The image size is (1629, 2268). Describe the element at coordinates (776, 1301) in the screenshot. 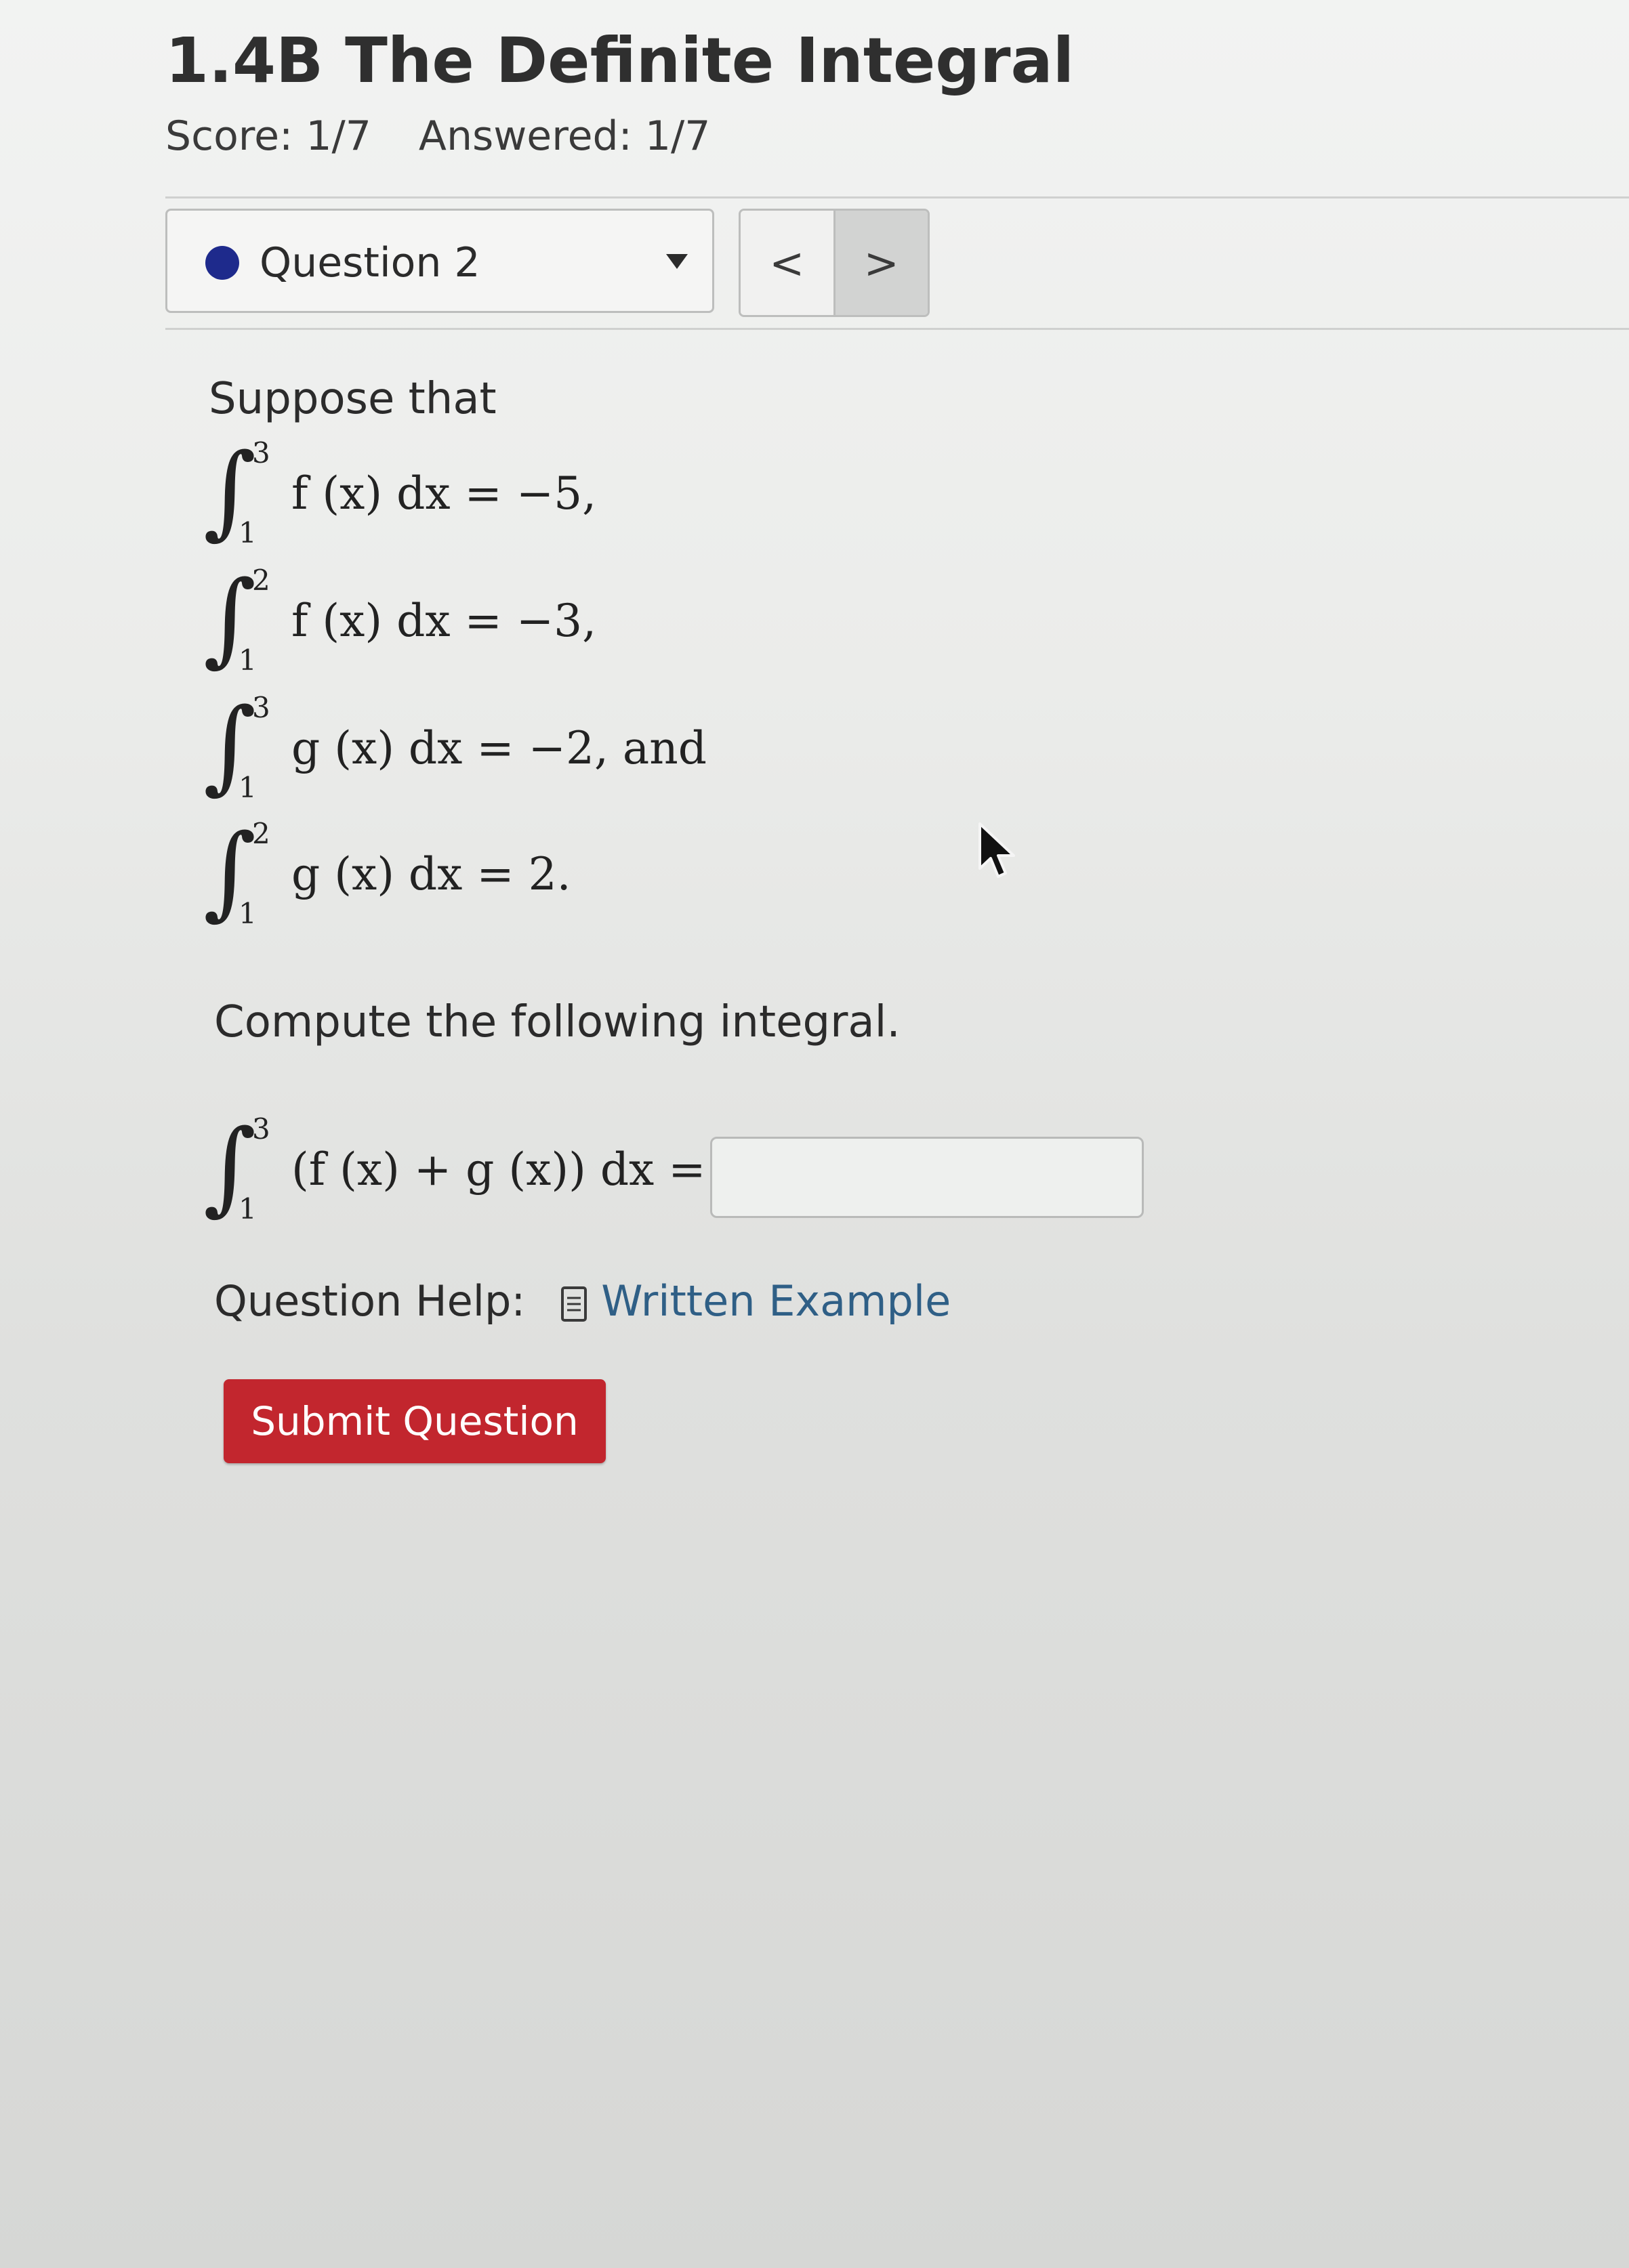

I see `written-example-link: Written Example` at that location.